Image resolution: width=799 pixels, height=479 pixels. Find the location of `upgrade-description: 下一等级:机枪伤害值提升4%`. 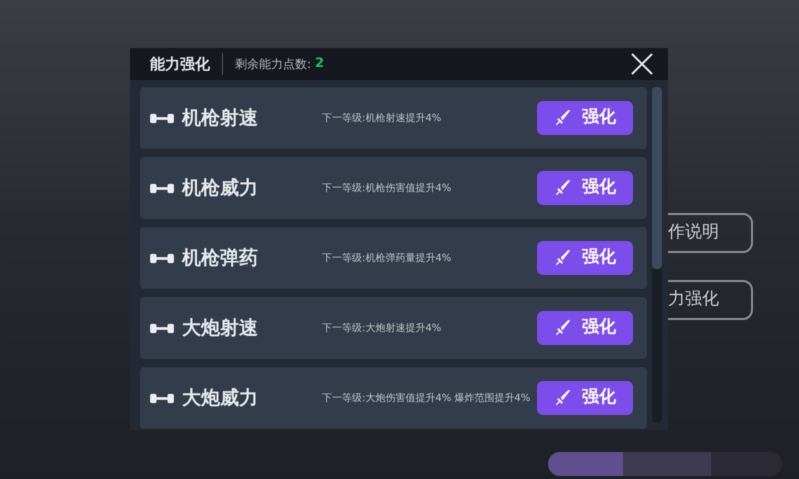

upgrade-description: 下一等级:机枪伤害值提升4% is located at coordinates (387, 189).